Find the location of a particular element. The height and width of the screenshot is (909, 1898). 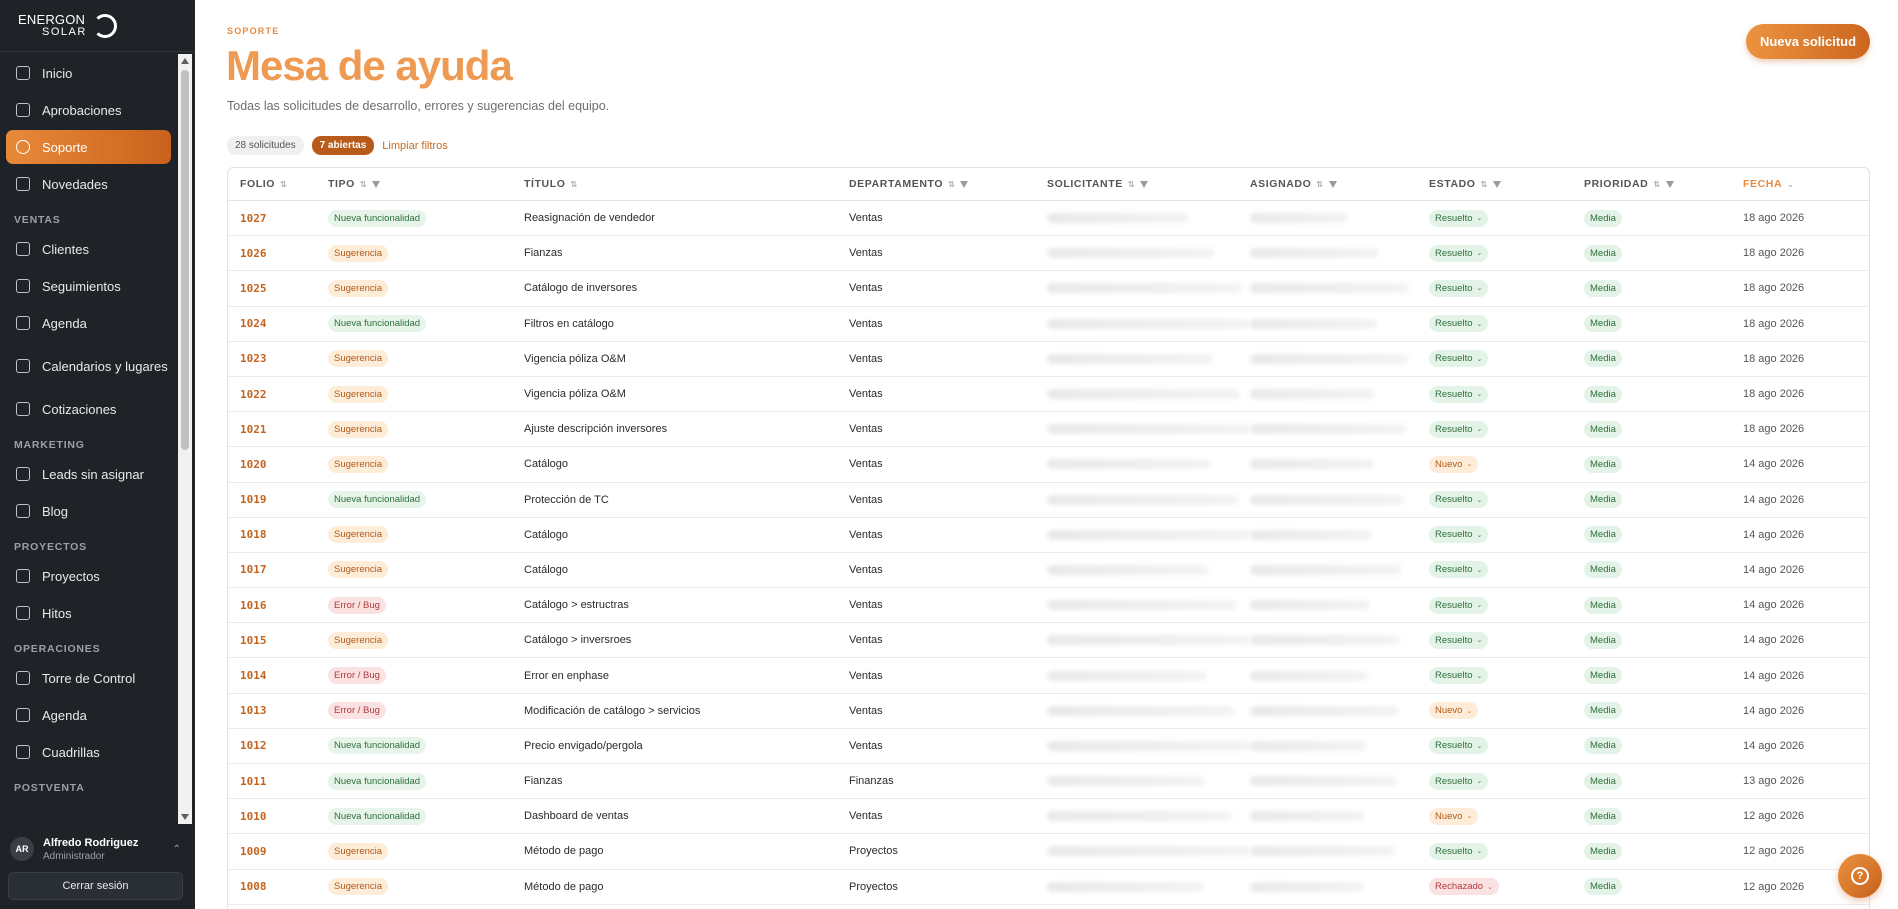

sort-desc-icon: ⌄ is located at coordinates (1790, 184).